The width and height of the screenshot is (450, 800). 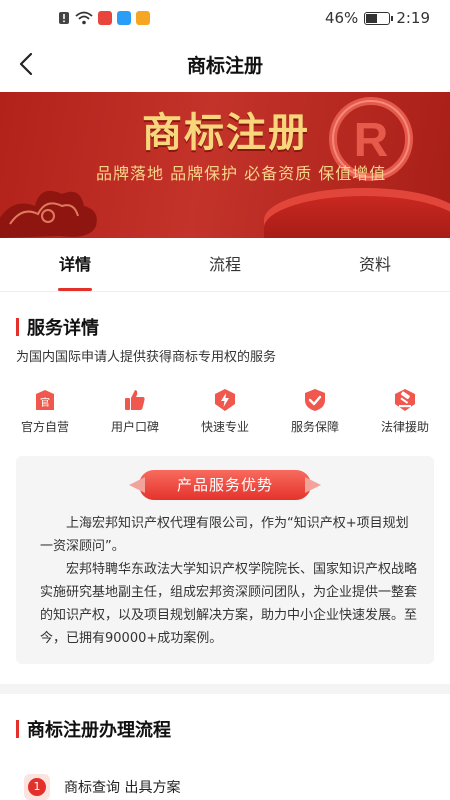 What do you see at coordinates (63, 328) in the screenshot?
I see `detail-section-title: 服务详情` at bounding box center [63, 328].